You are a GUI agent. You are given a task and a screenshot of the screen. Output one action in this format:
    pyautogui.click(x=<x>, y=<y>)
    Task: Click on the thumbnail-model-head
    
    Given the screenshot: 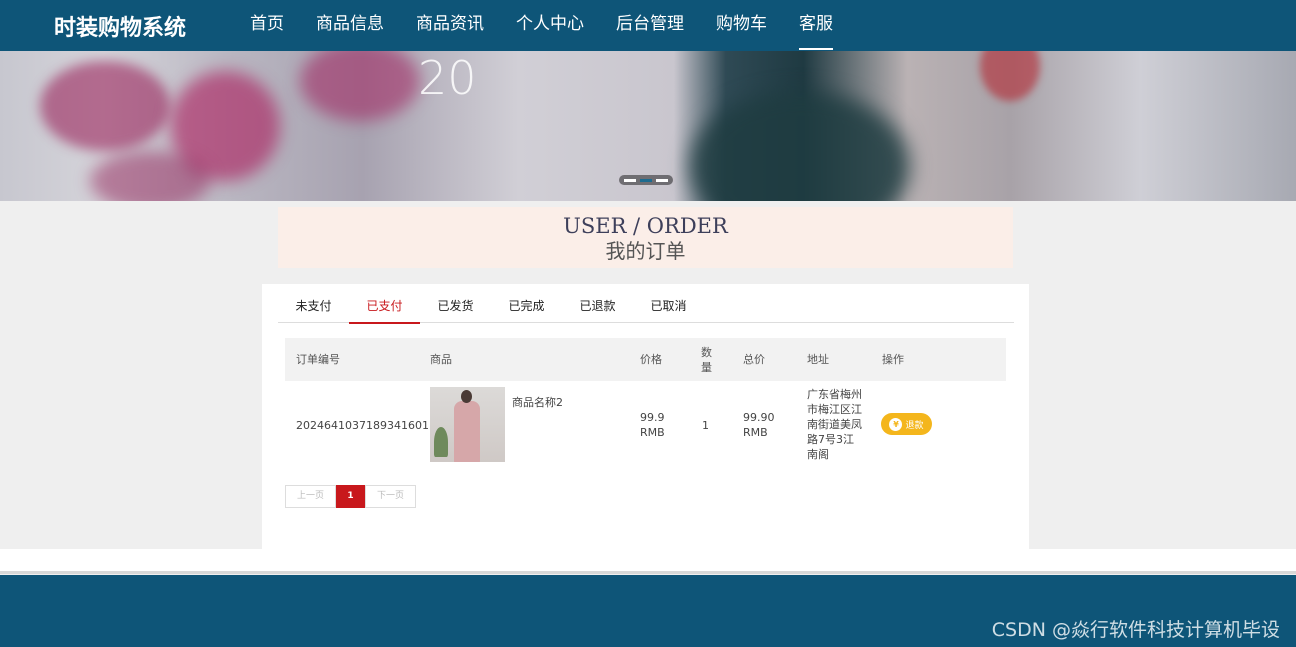 What is the action you would take?
    pyautogui.click(x=466, y=396)
    